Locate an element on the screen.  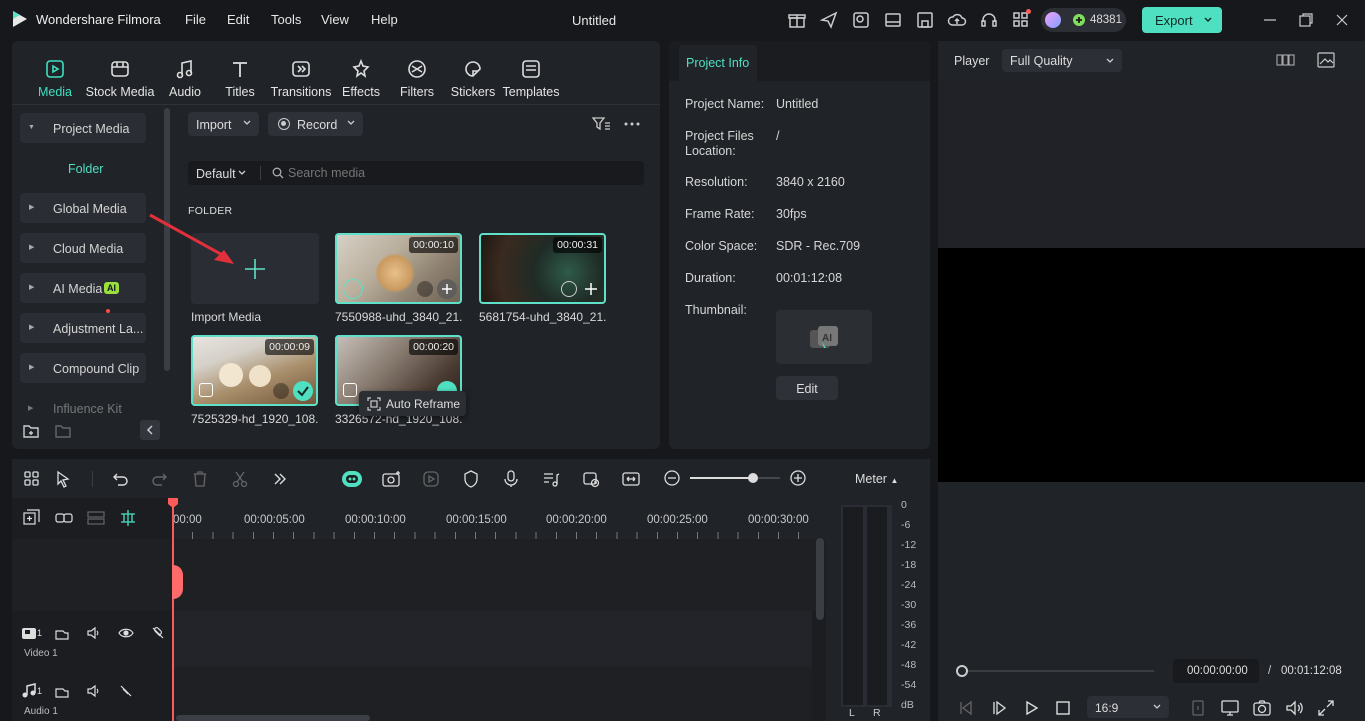
more-options-icon is located at coordinates (632, 124).